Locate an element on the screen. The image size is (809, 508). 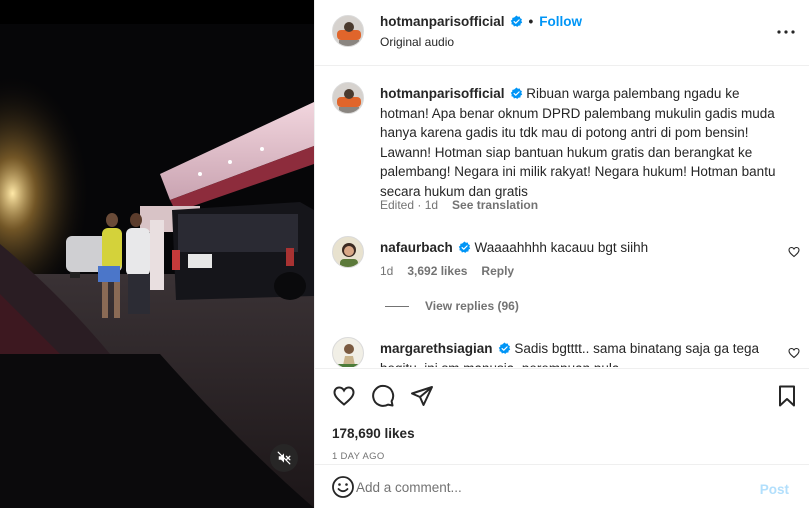
audio-link: Original audio is located at coordinates (417, 42).